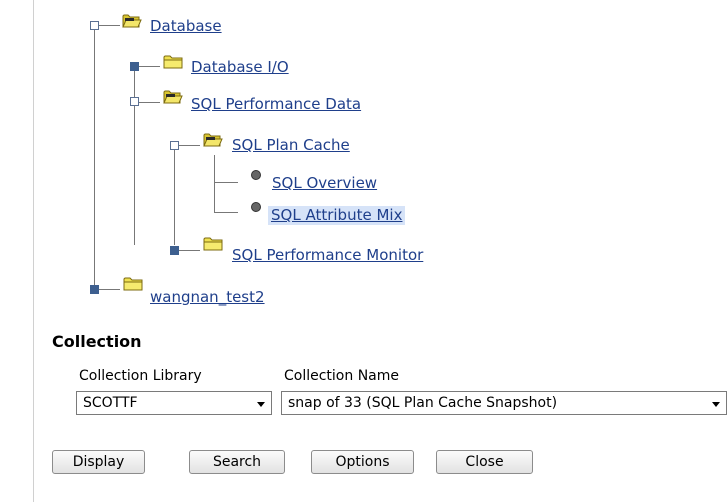 The width and height of the screenshot is (728, 502). I want to click on collection-library-label: Collection Library, so click(140, 376).